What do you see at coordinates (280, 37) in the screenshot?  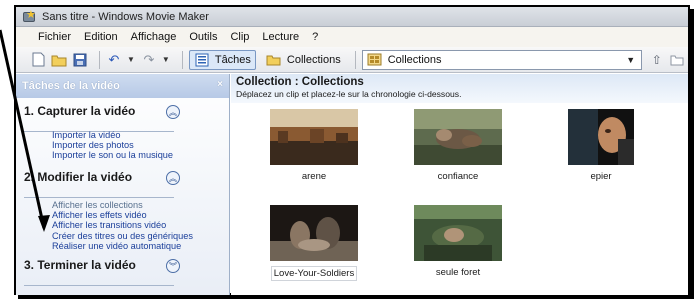 I see `menu-lecture: Lecture` at bounding box center [280, 37].